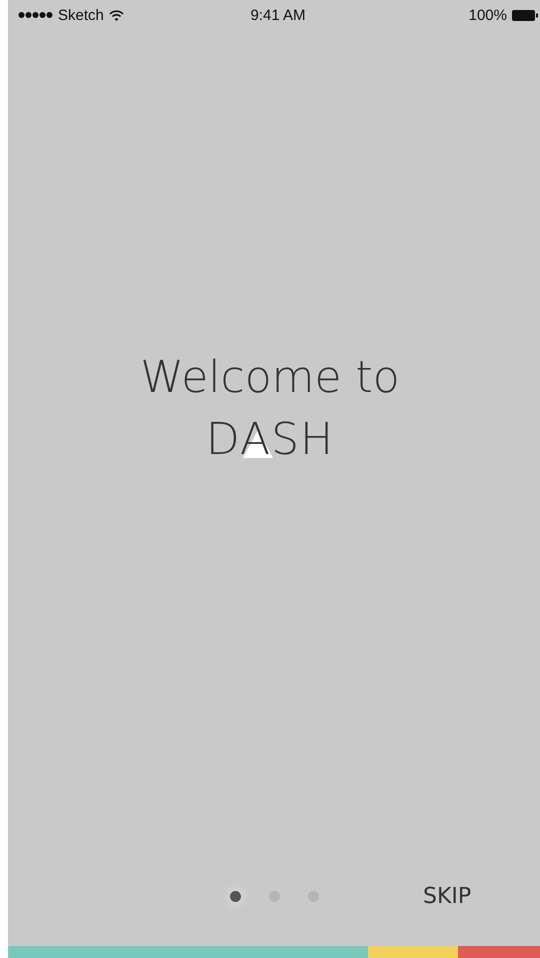 The image size is (540, 958). I want to click on battery-percent: 100%, so click(487, 15).